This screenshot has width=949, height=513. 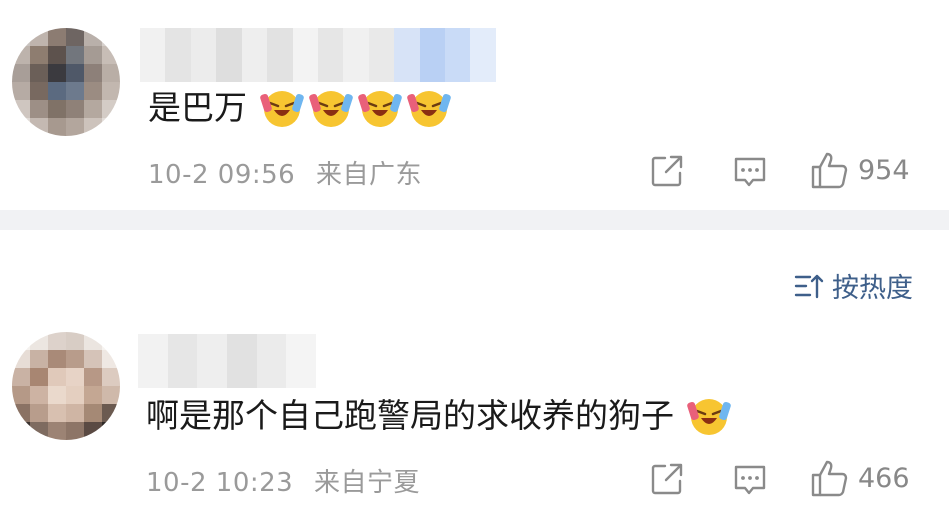 I want to click on comment-text: 啊是那个自己跑警局的求收养的狗子, so click(x=438, y=416).